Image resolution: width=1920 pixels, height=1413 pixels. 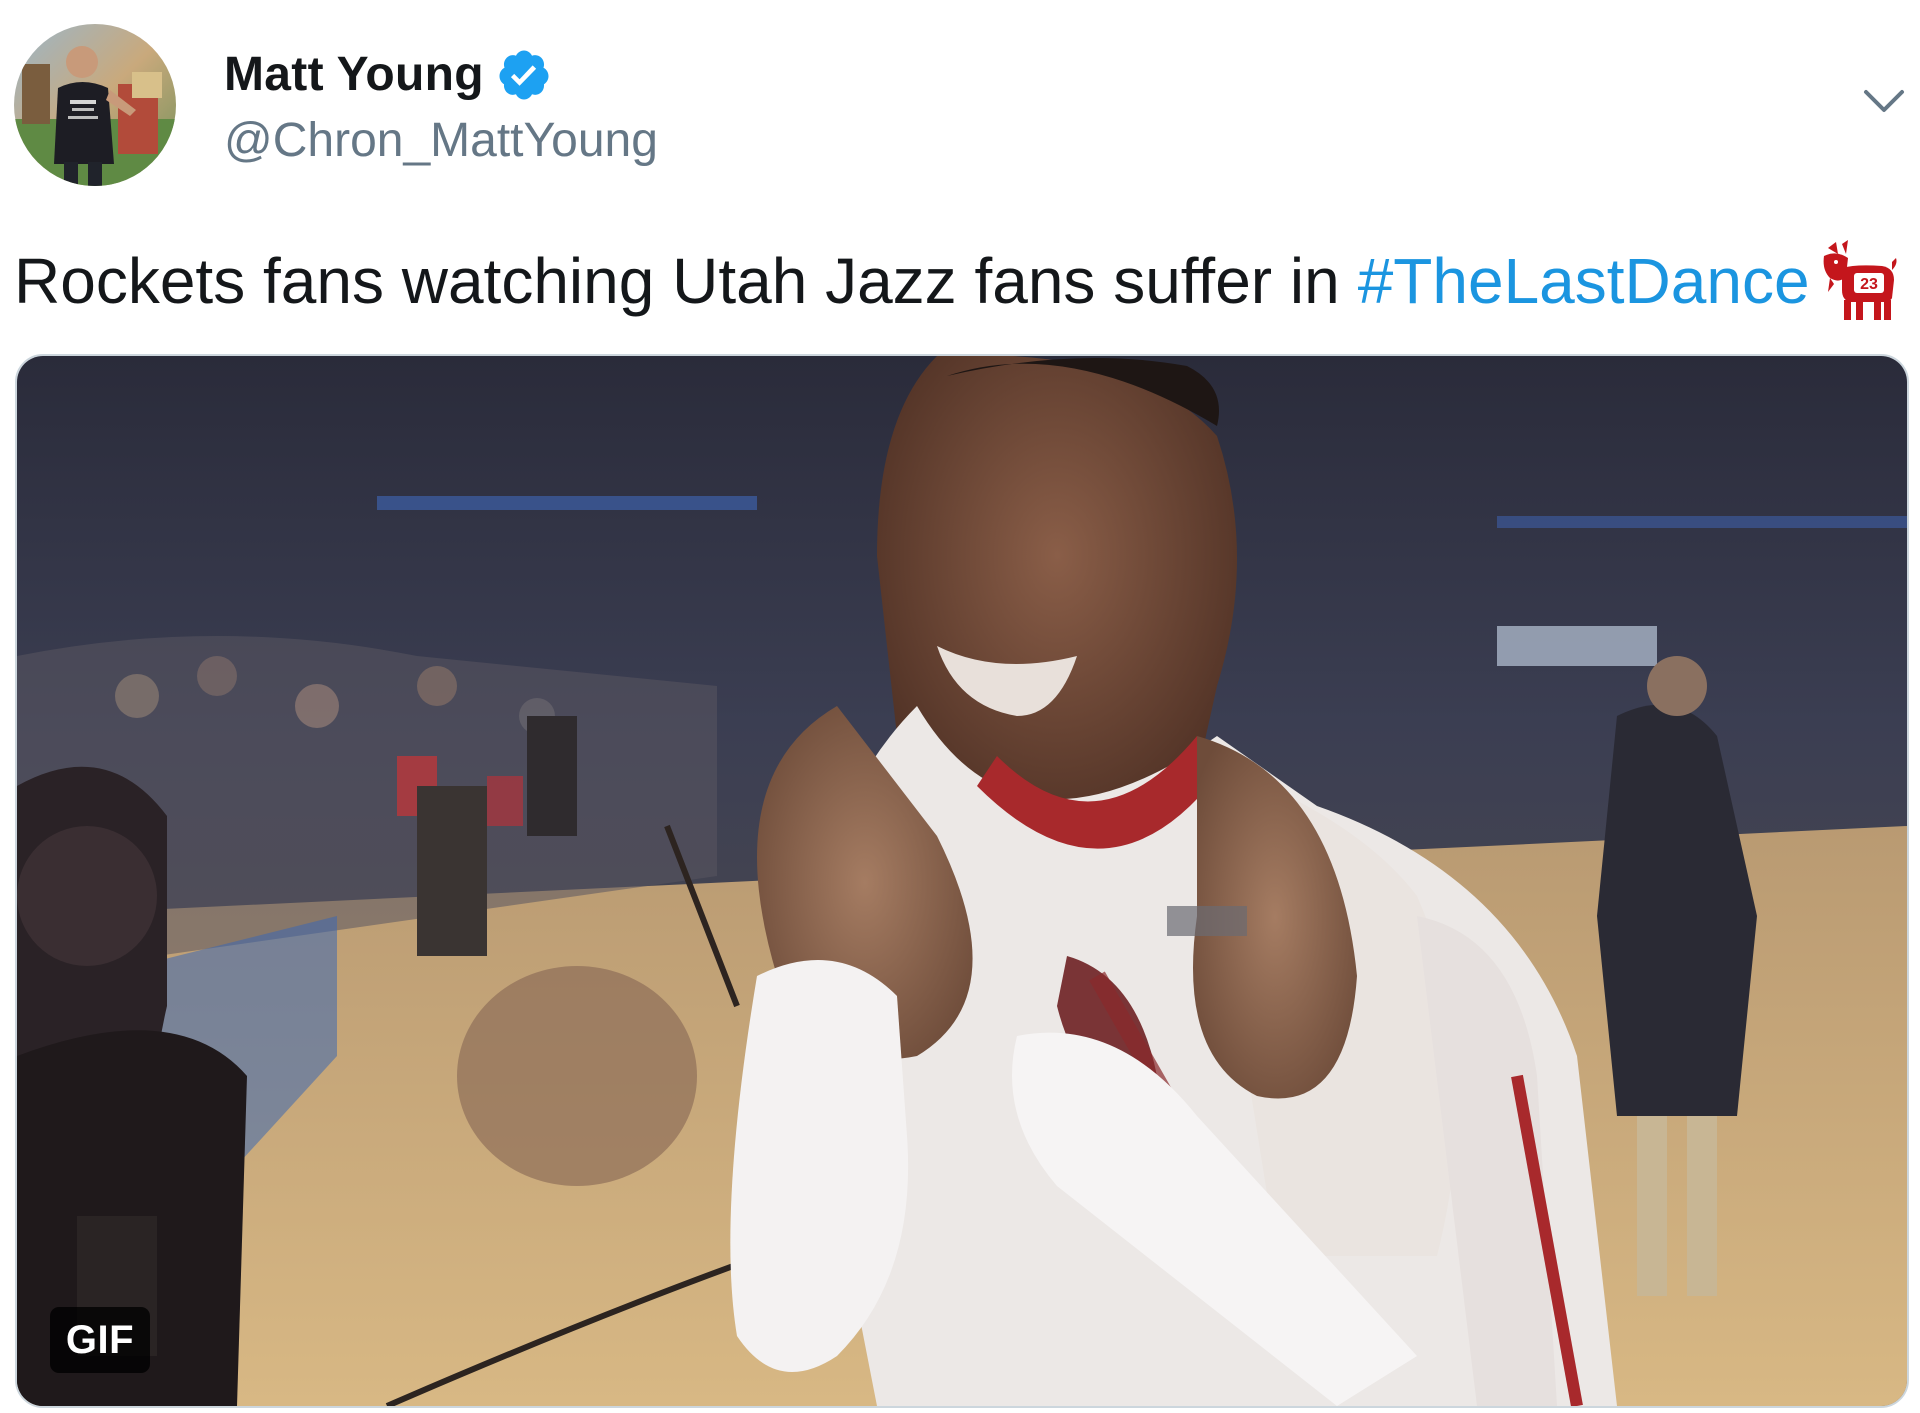 I want to click on display-name-row: Matt Young, so click(x=441, y=75).